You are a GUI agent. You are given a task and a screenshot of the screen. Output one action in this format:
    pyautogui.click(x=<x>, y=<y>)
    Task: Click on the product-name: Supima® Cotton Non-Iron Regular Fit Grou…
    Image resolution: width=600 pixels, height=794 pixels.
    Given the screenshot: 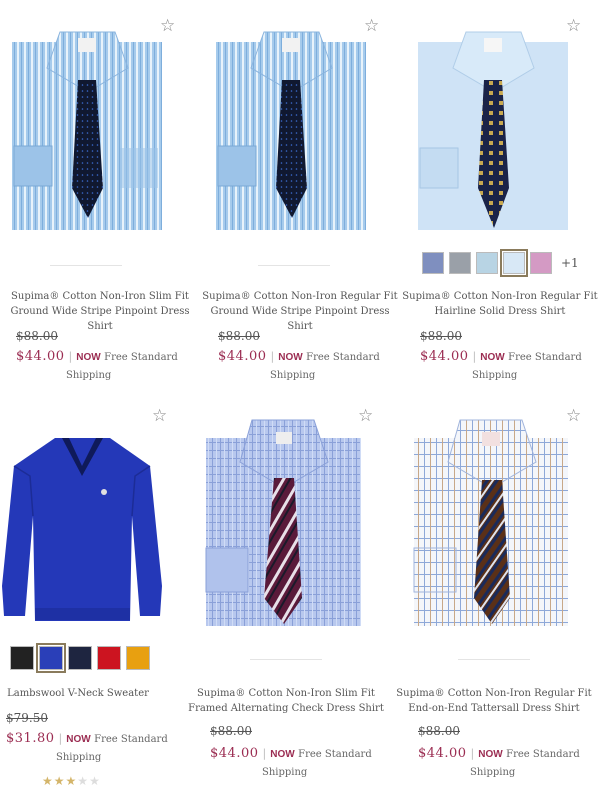 What is the action you would take?
    pyautogui.click(x=300, y=311)
    